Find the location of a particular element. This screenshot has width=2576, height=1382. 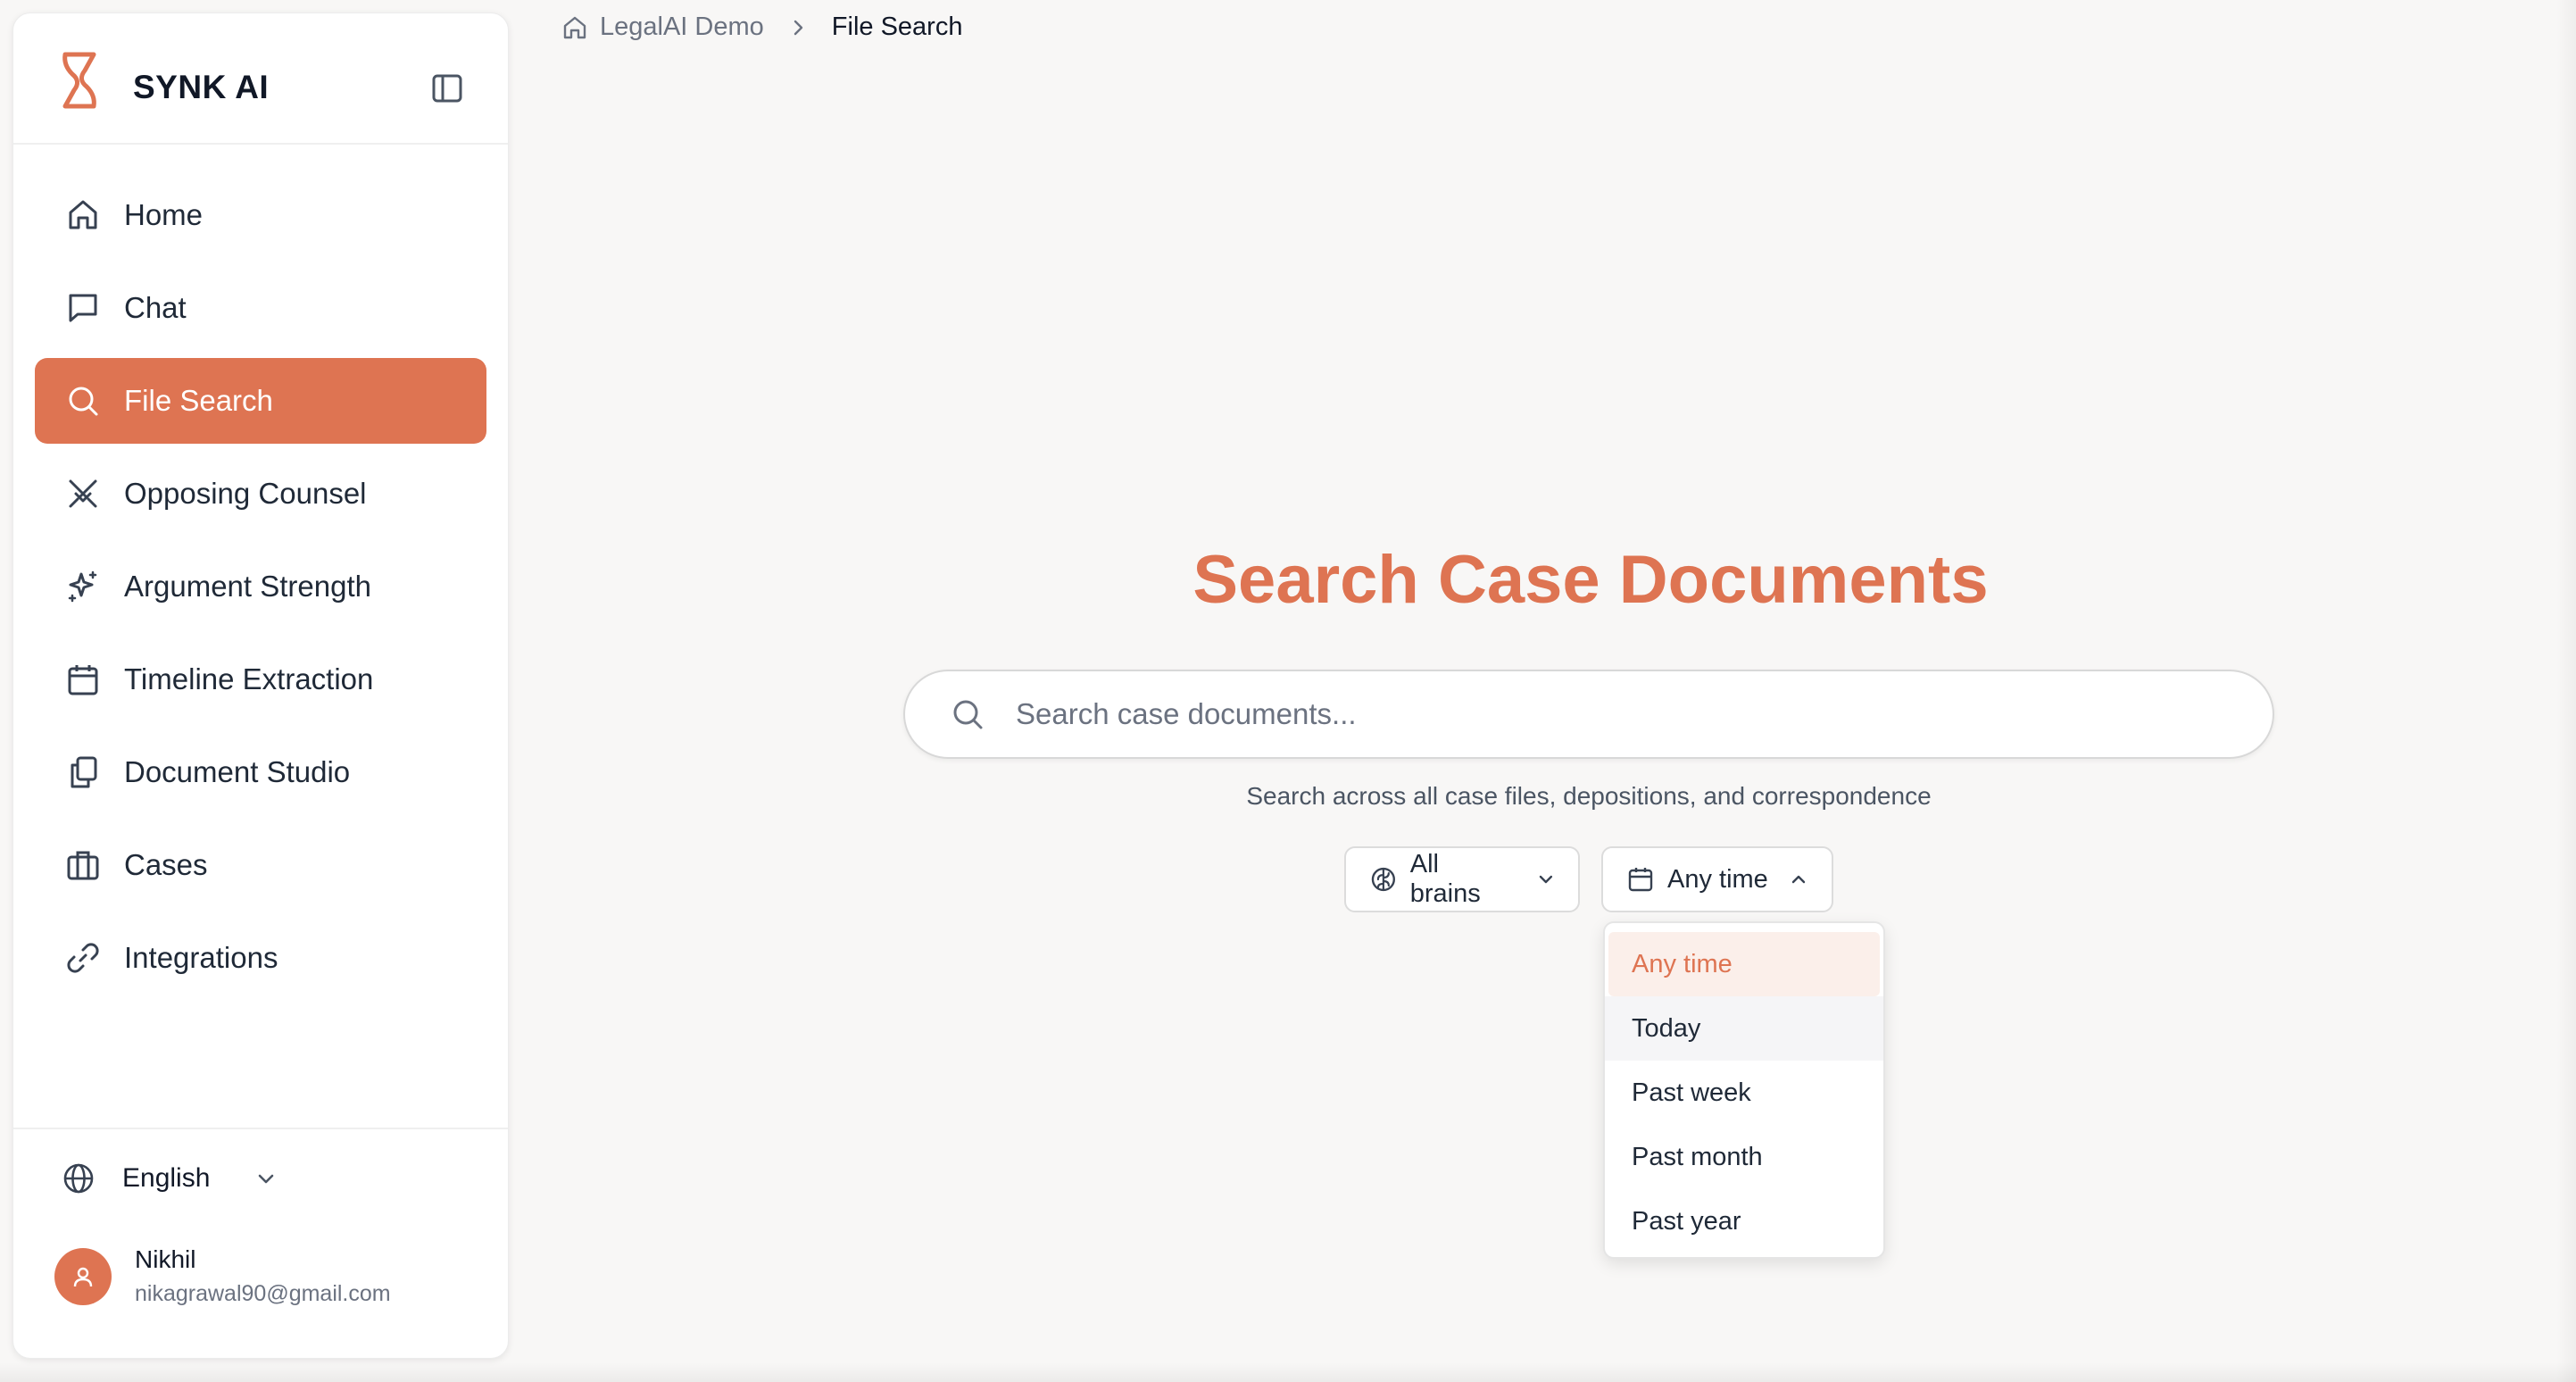

sidebar-footer: English Nikhil nikagrawal90@gmail.com is located at coordinates (260, 1243).